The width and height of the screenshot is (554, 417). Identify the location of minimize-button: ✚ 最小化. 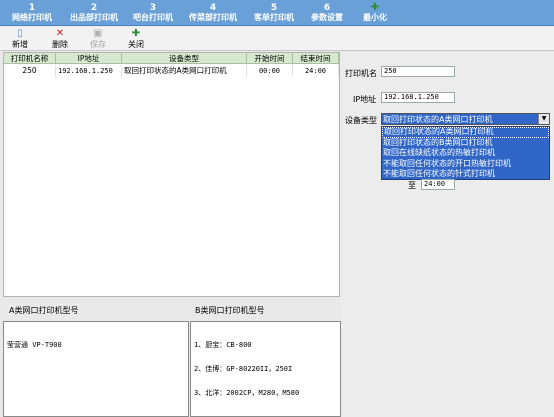
(375, 13).